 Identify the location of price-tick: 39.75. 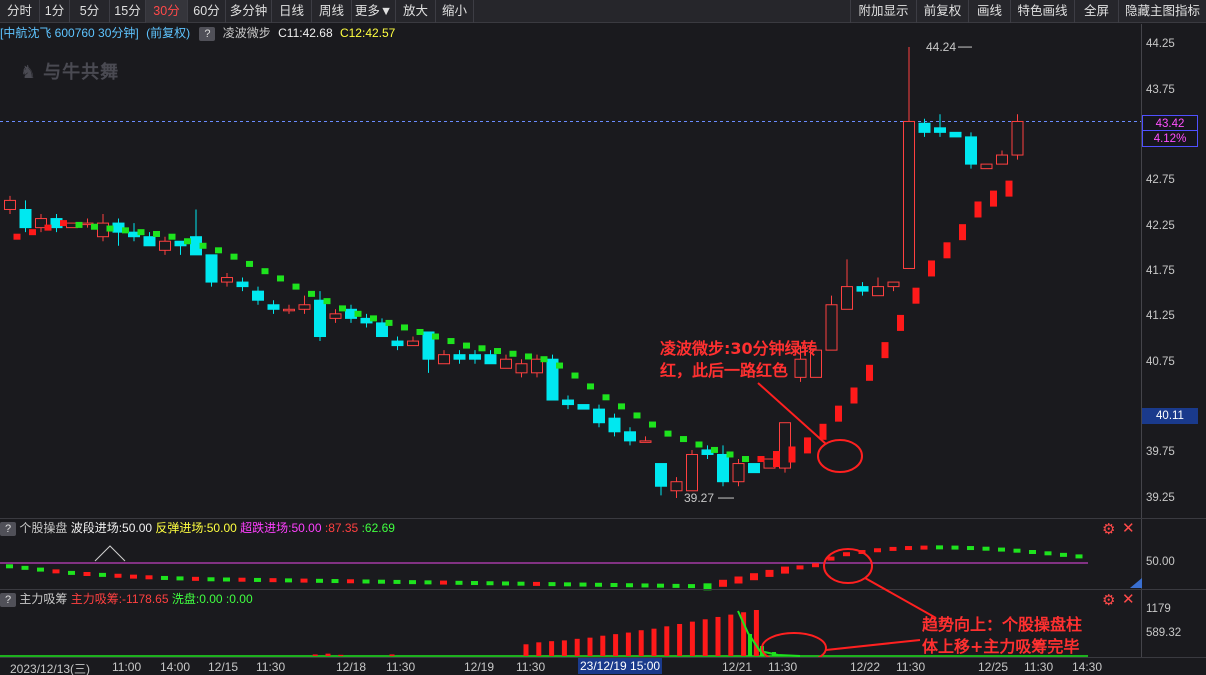
(1160, 452).